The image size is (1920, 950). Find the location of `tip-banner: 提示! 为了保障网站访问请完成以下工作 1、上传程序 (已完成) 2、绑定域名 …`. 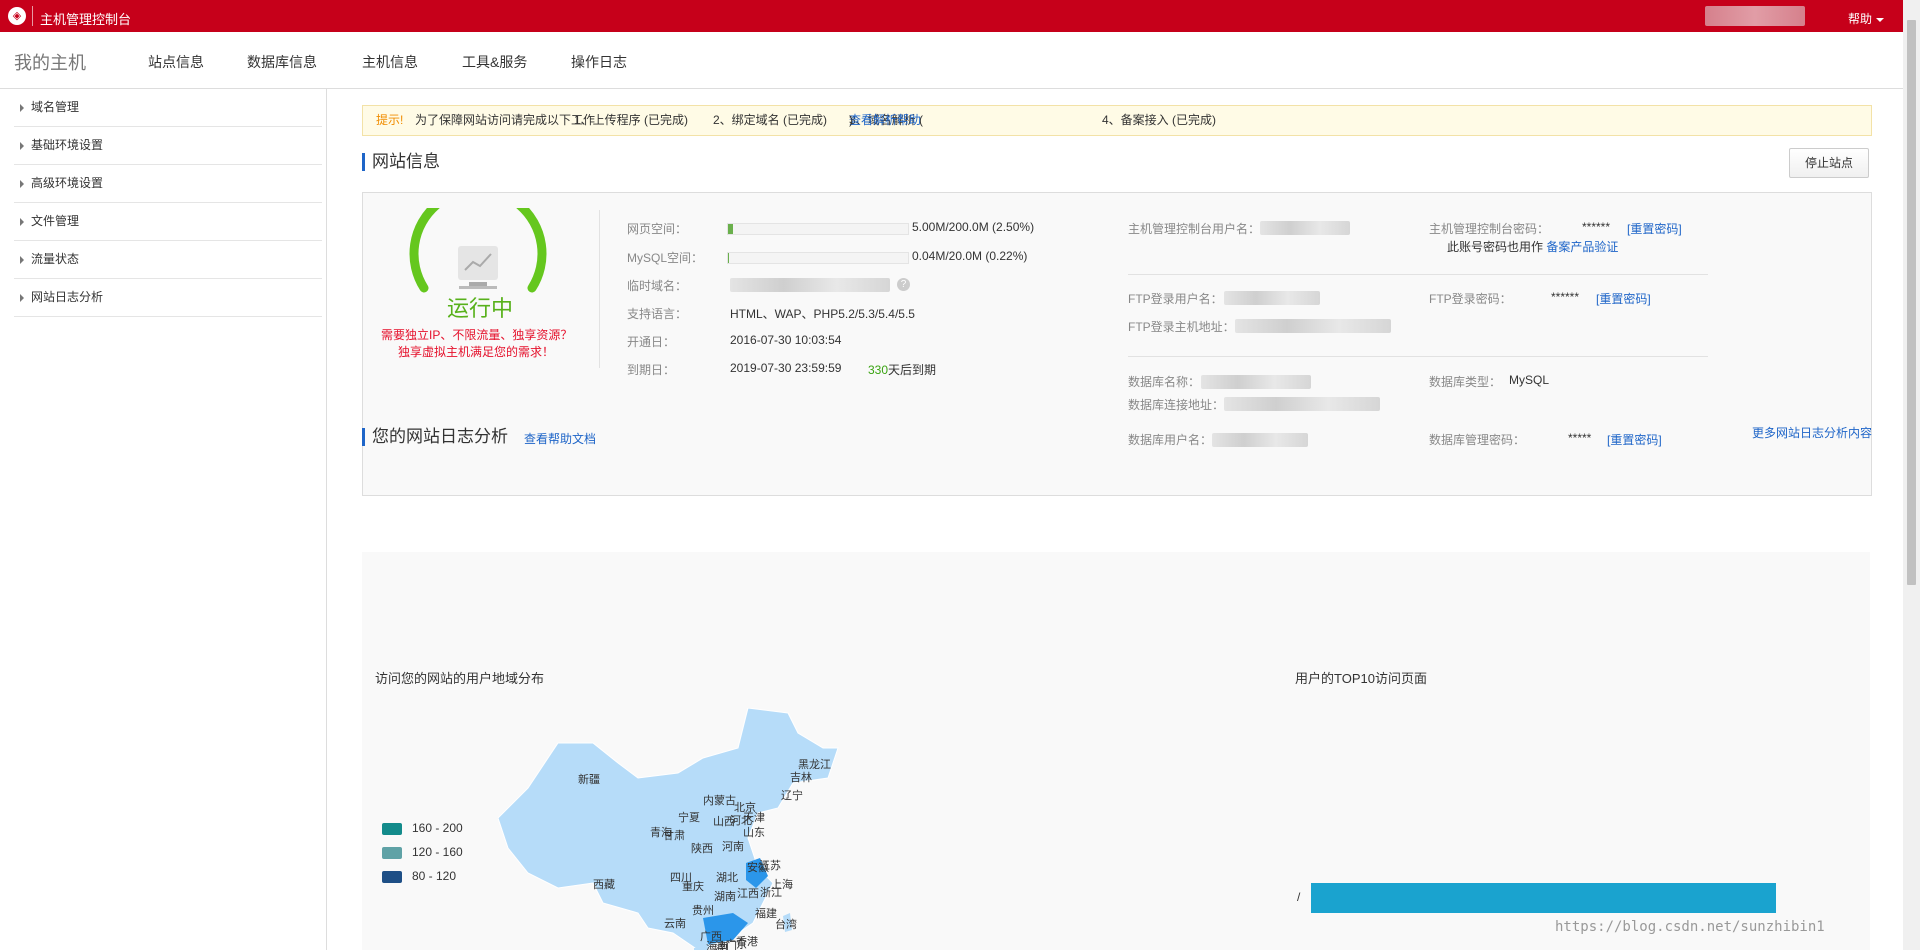

tip-banner: 提示! 为了保障网站访问请完成以下工作 1、上传程序 (已完成) 2、绑定域名 … is located at coordinates (1117, 120).